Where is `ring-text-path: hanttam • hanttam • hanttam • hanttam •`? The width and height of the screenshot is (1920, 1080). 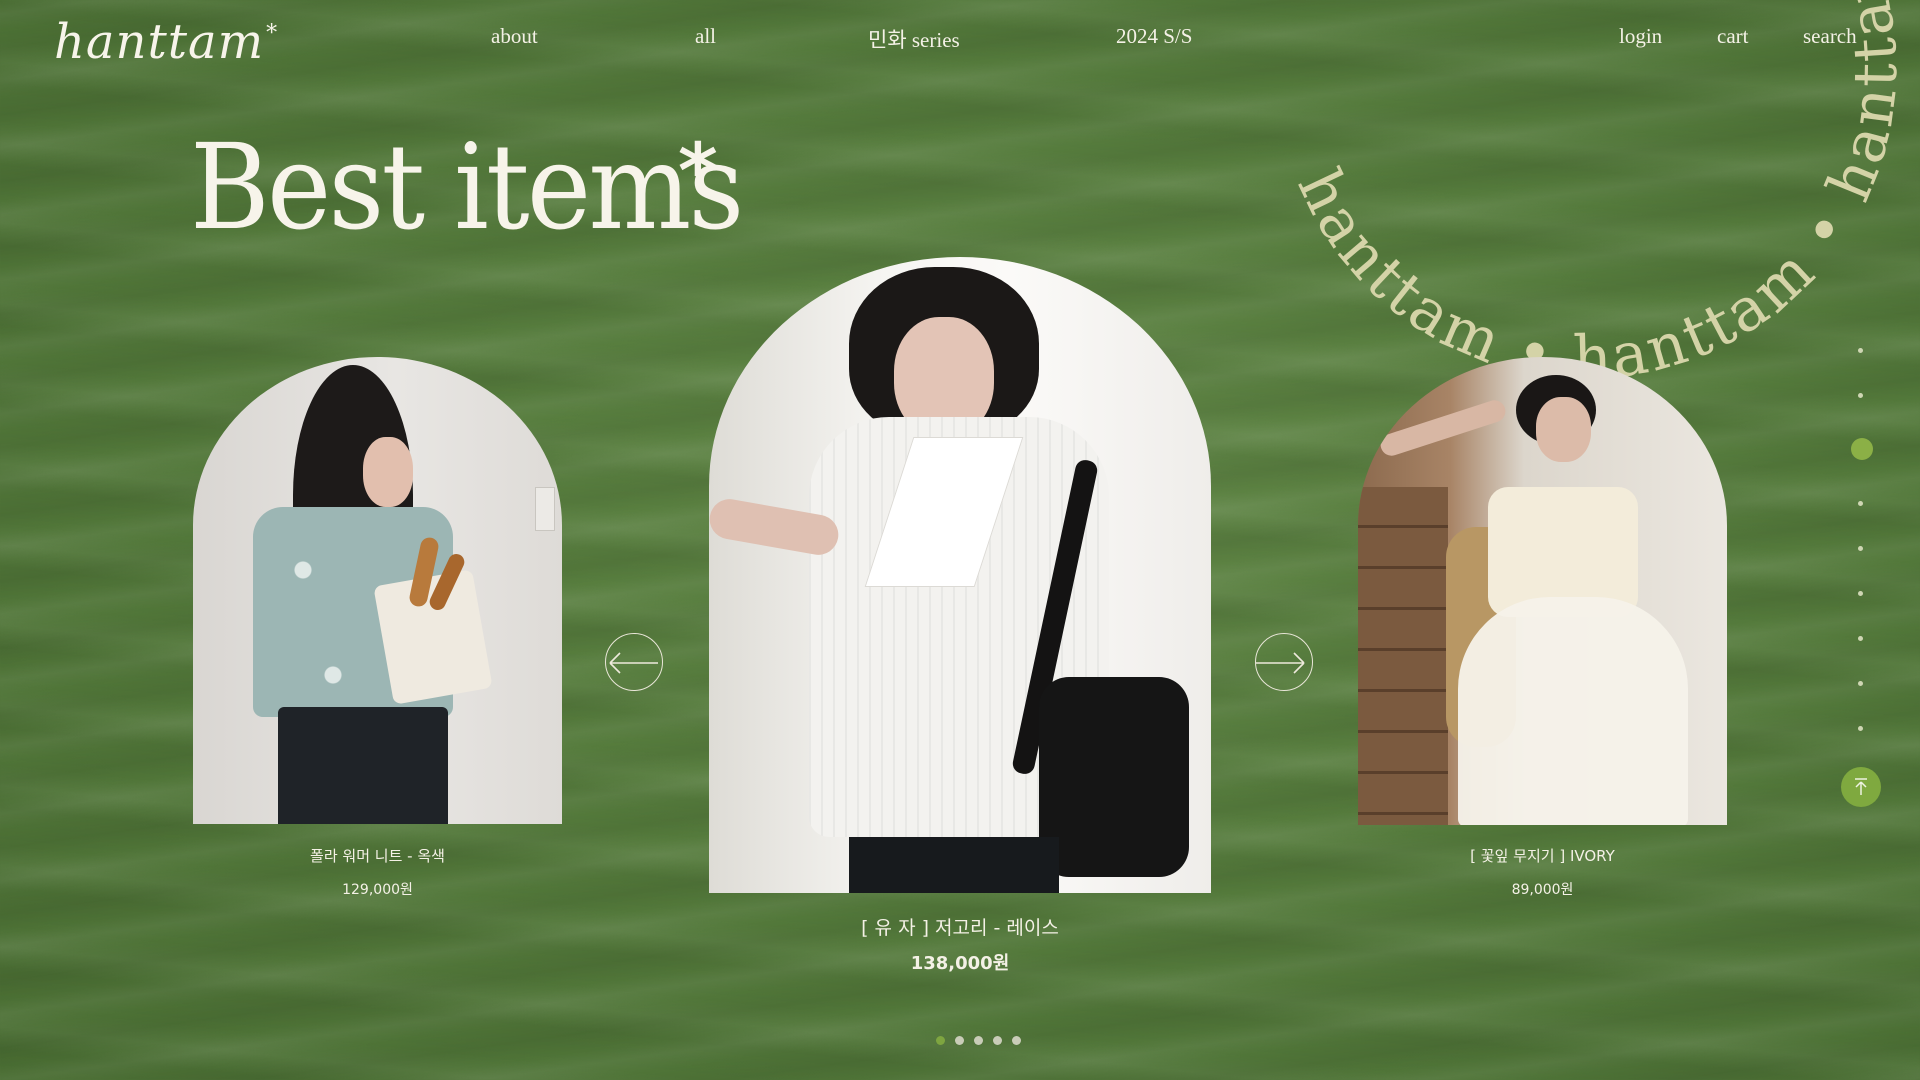 ring-text-path: hanttam • hanttam • hanttam • hanttam • is located at coordinates (1596, 197).